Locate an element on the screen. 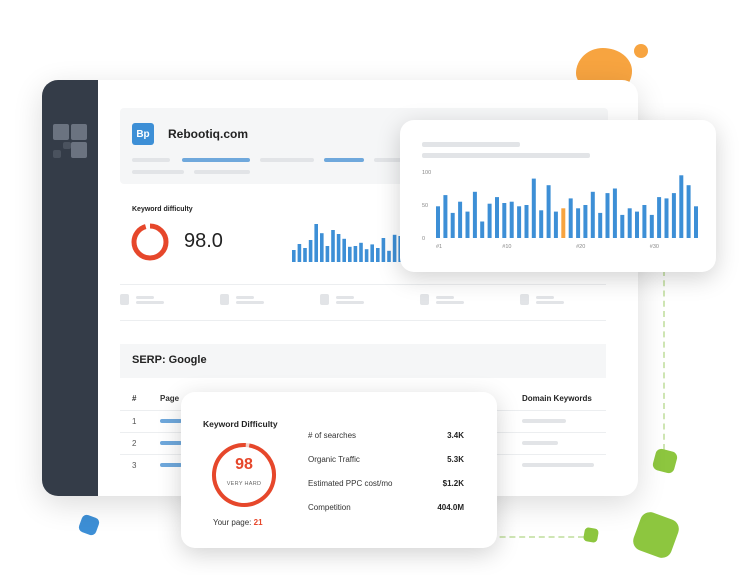 Image resolution: width=750 pixels, height=575 pixels. y-tick-label: 0 is located at coordinates (423, 239).